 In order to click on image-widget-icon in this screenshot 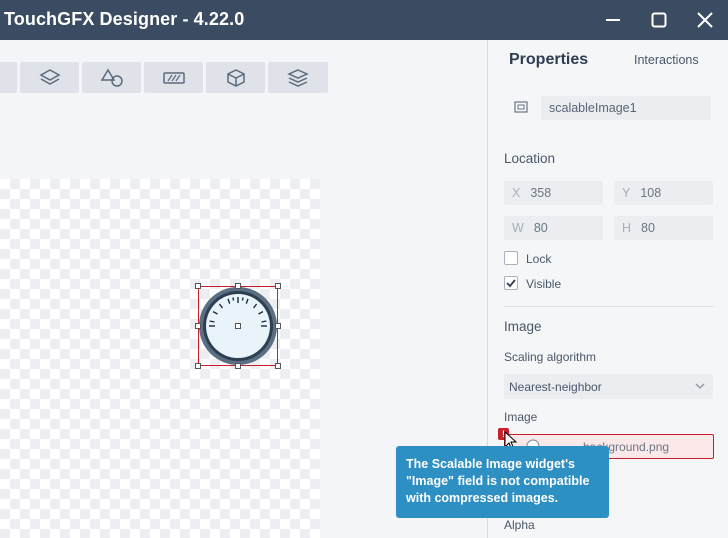, I will do `click(521, 107)`.